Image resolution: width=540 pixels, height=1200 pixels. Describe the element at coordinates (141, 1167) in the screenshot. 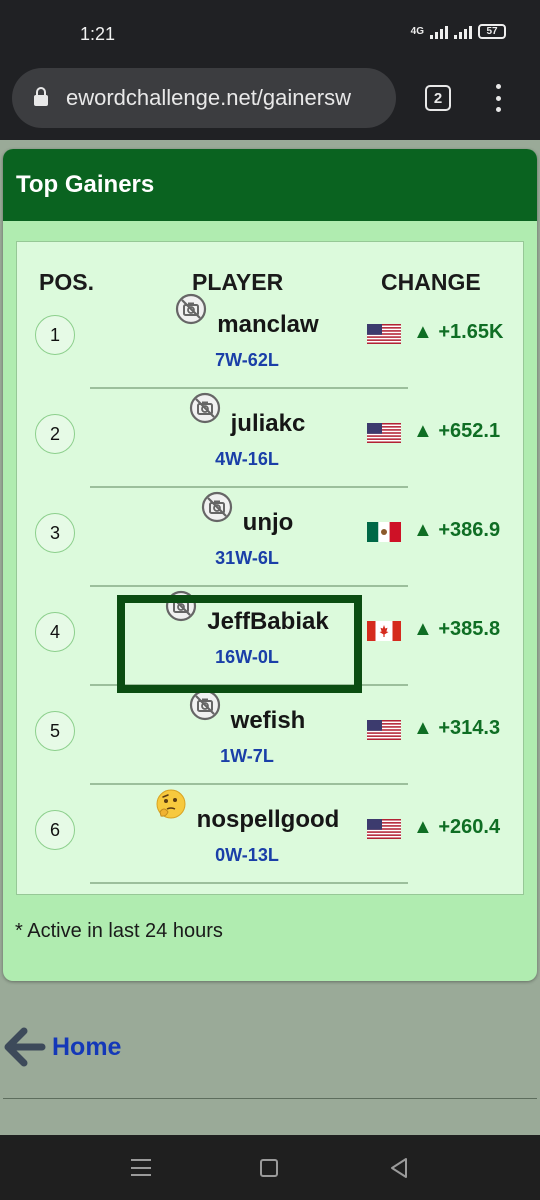

I see `recents-icon` at that location.